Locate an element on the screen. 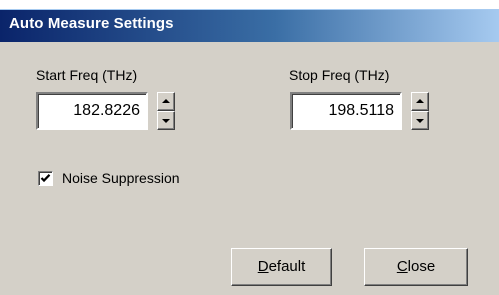 This screenshot has height=295, width=499. stop-freq-input: 198.5118 is located at coordinates (346, 111).